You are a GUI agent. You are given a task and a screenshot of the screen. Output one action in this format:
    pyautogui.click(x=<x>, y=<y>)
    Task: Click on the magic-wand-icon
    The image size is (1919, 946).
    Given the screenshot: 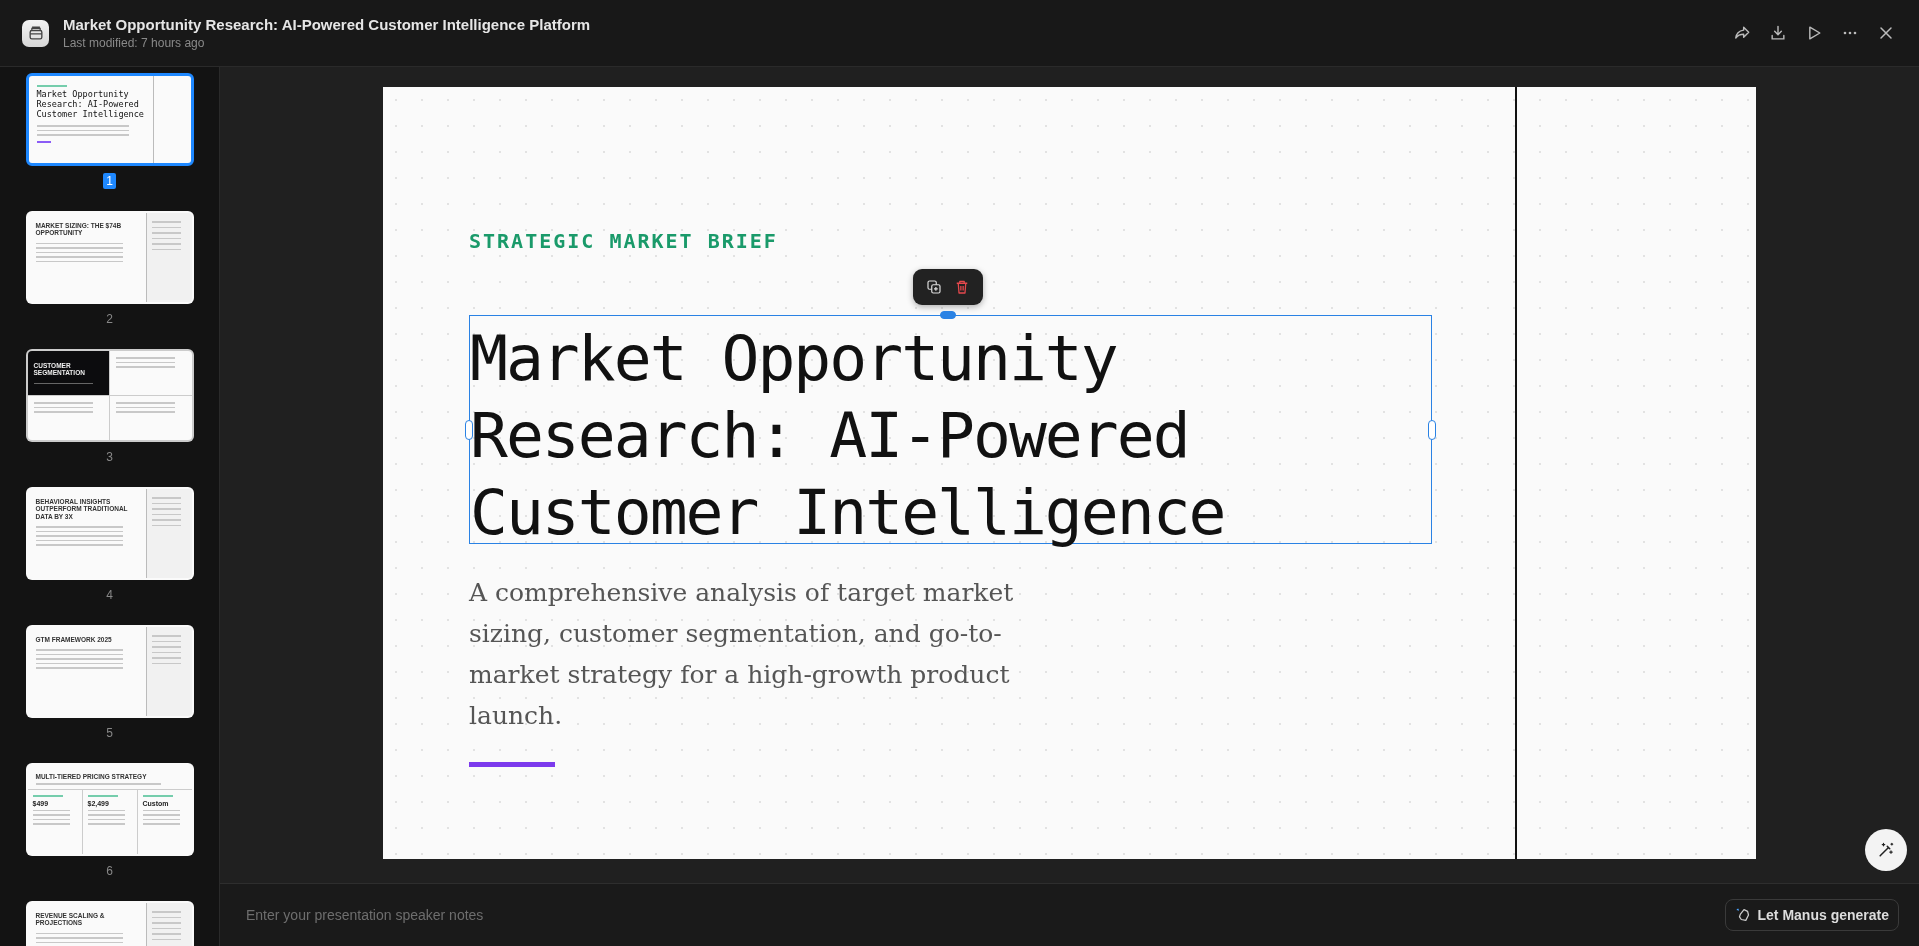 What is the action you would take?
    pyautogui.click(x=1886, y=850)
    